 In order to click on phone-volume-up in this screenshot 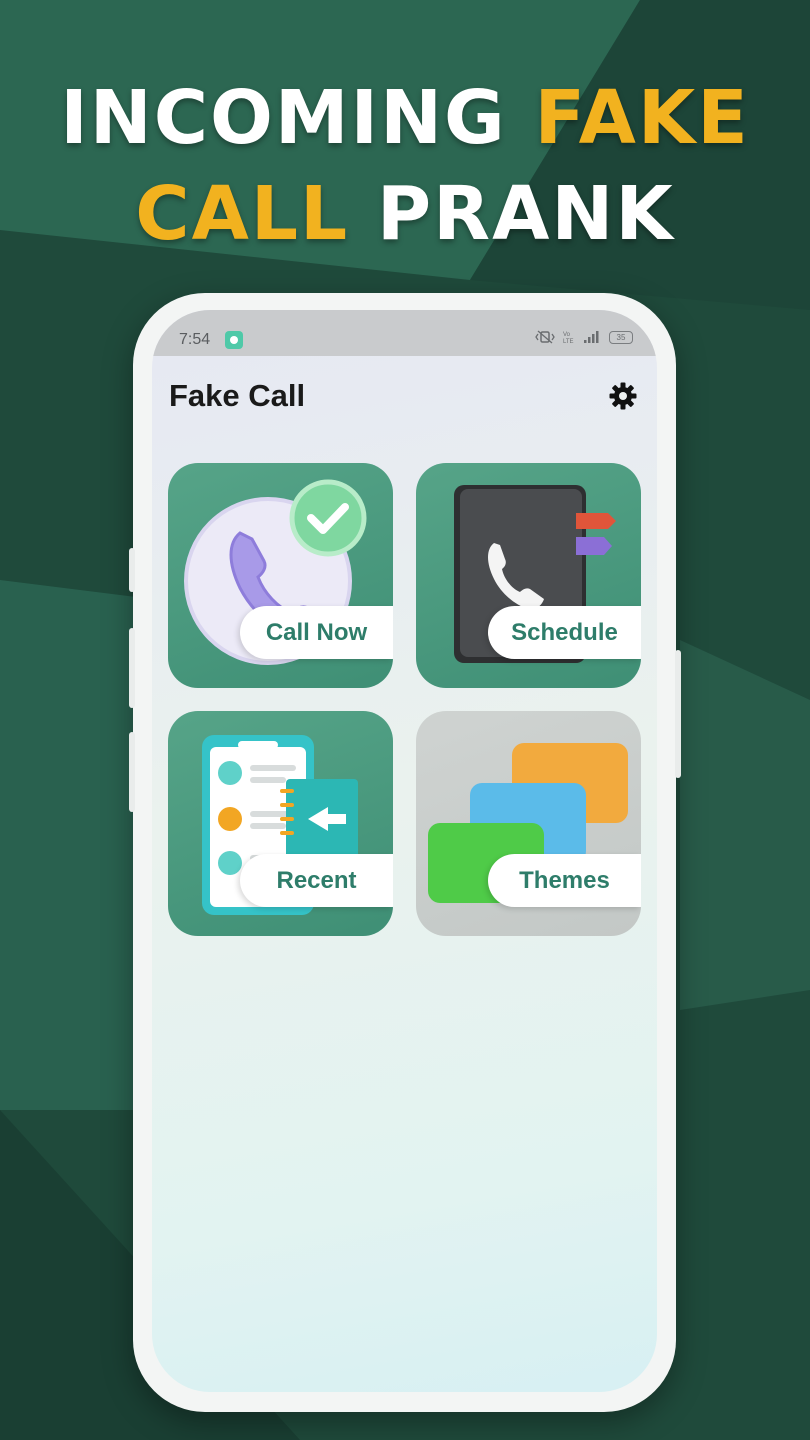, I will do `click(132, 668)`.